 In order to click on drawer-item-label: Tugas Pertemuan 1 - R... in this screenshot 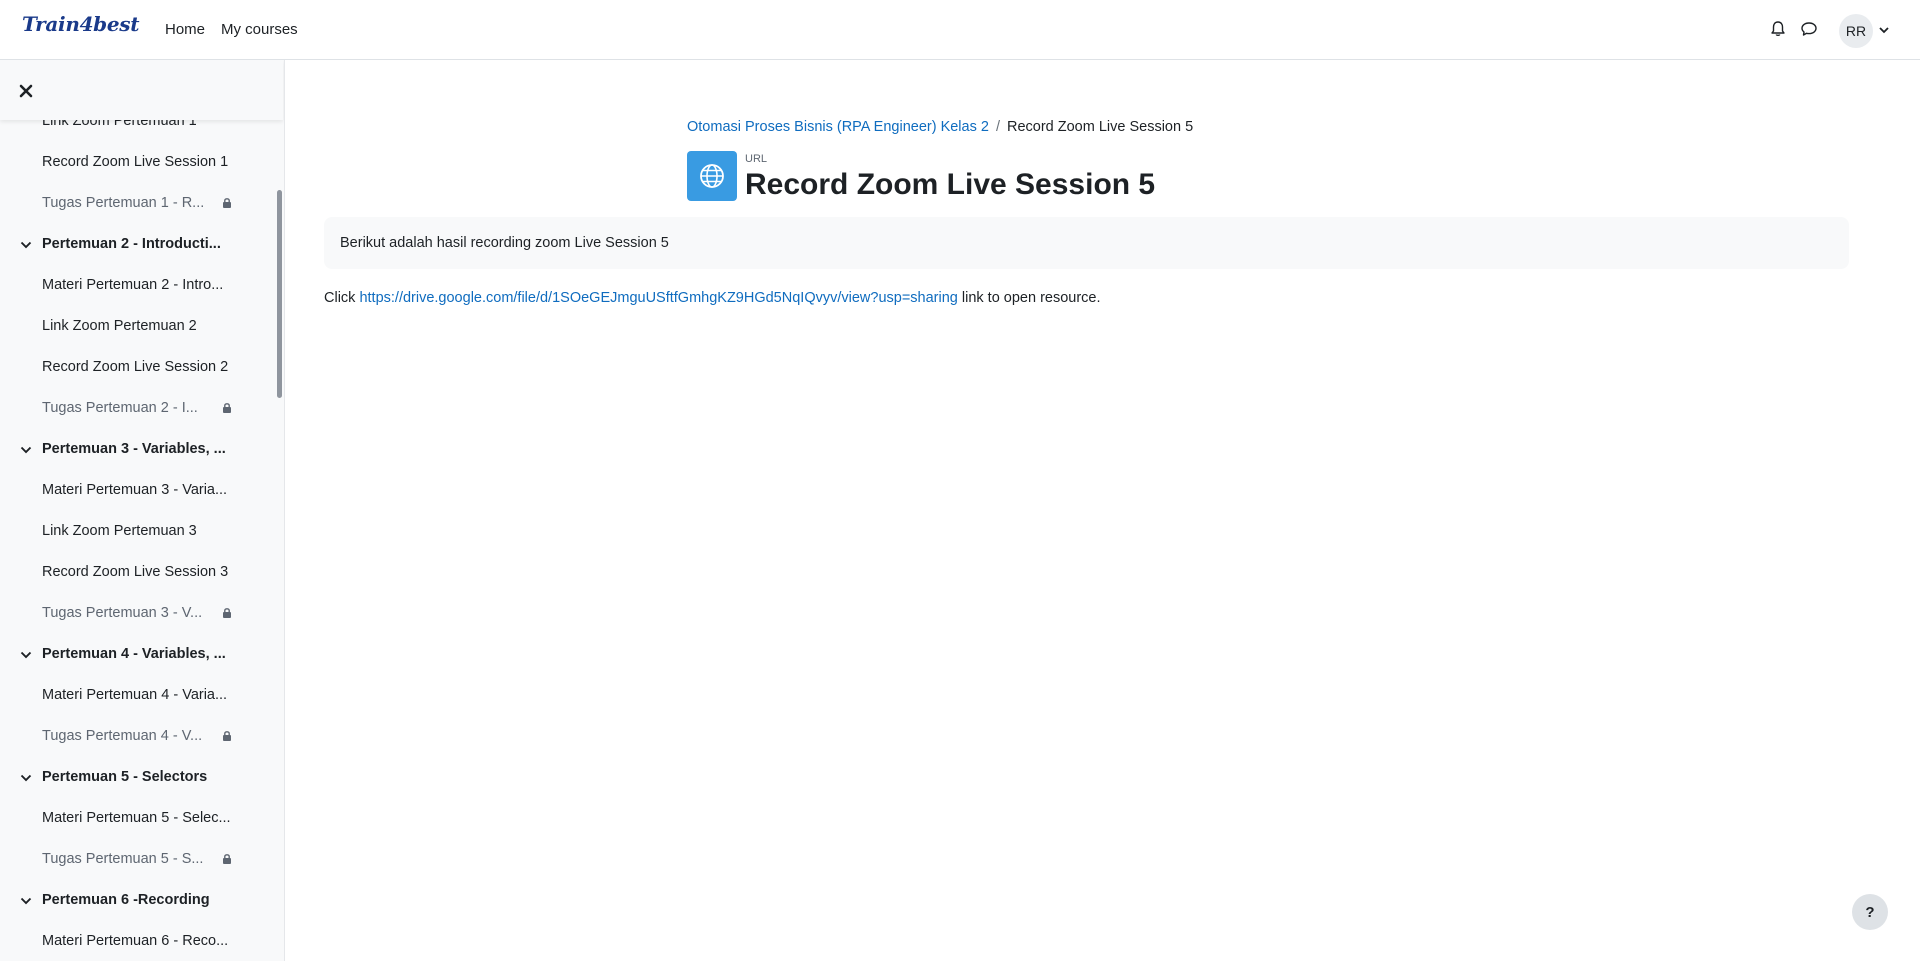, I will do `click(123, 203)`.